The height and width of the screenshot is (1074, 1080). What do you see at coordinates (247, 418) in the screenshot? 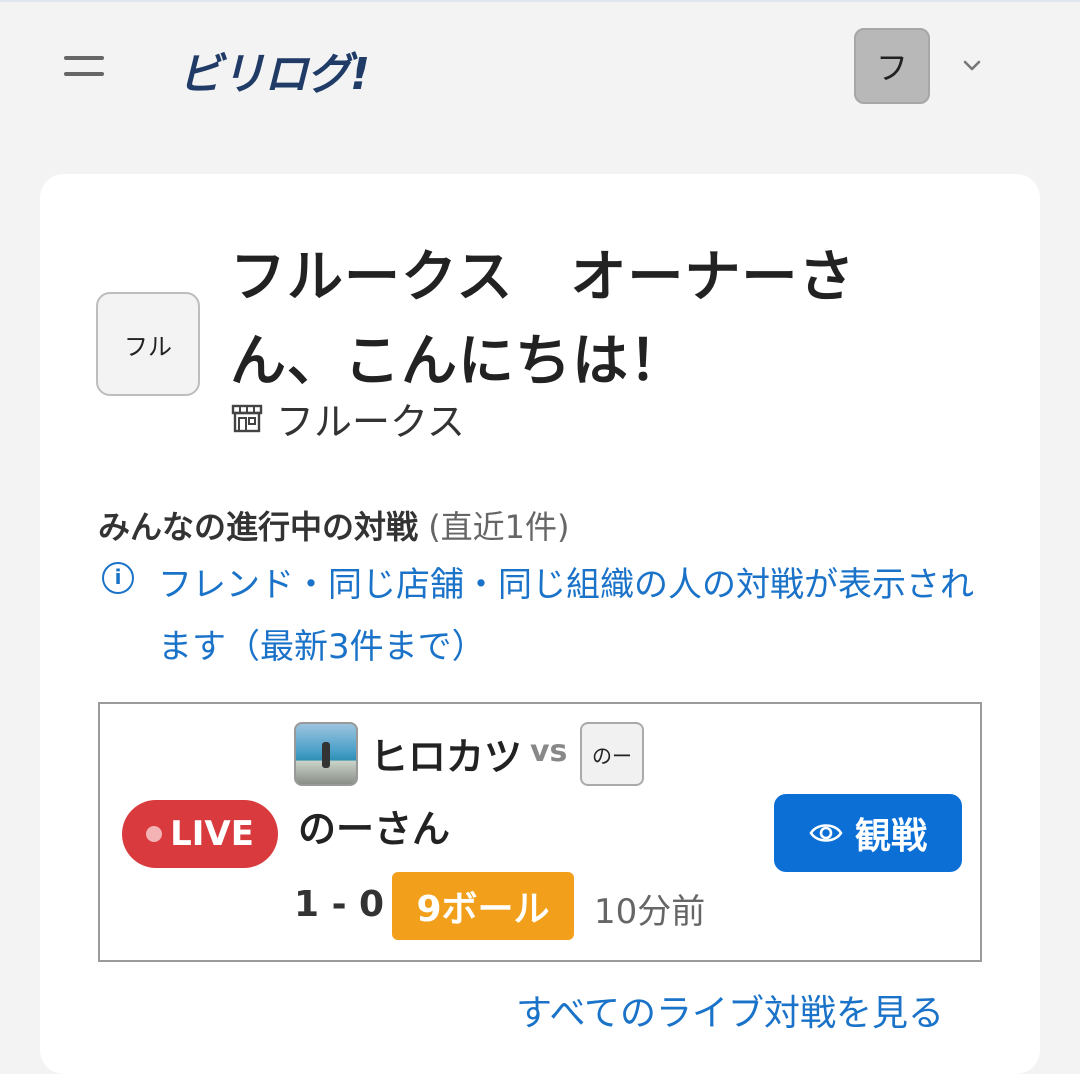
I see `store-icon` at bounding box center [247, 418].